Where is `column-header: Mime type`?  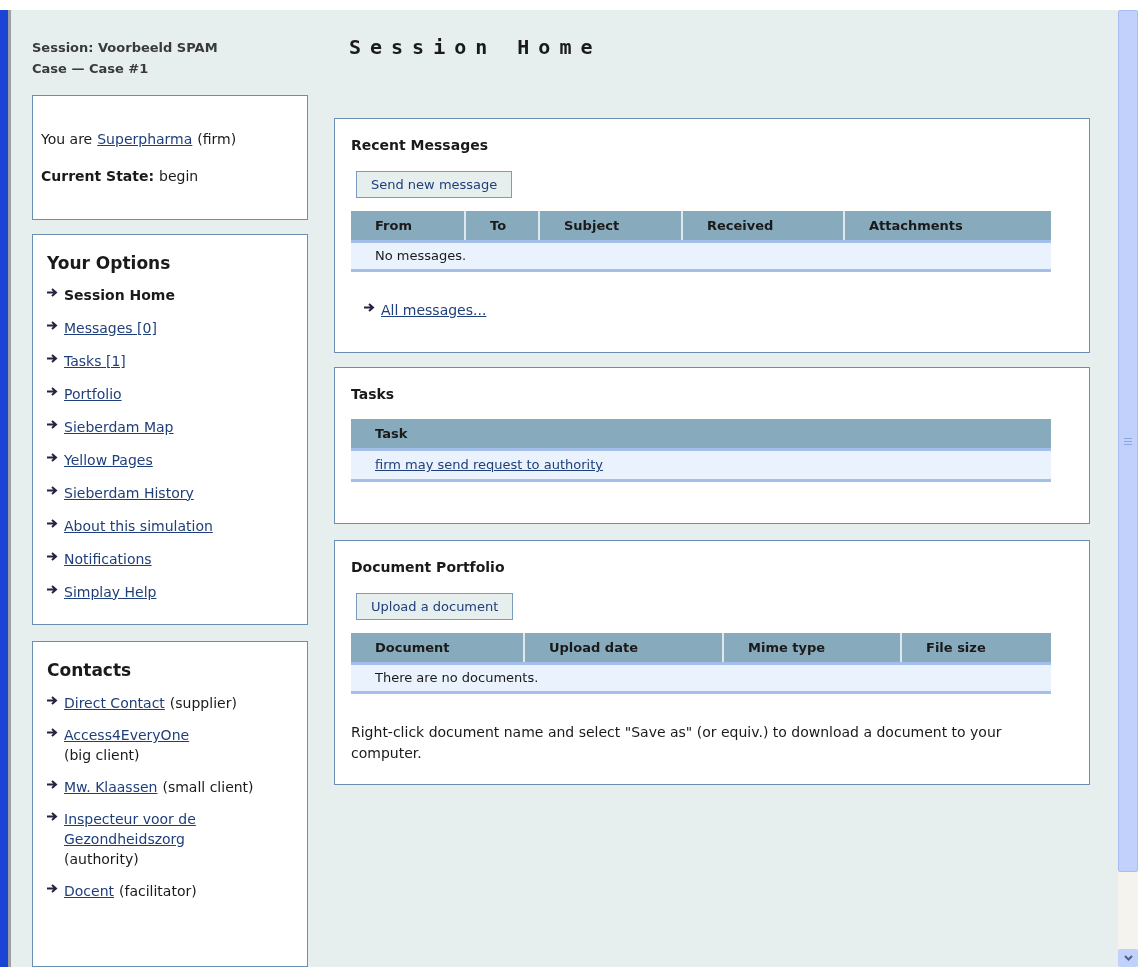
column-header: Mime type is located at coordinates (811, 647).